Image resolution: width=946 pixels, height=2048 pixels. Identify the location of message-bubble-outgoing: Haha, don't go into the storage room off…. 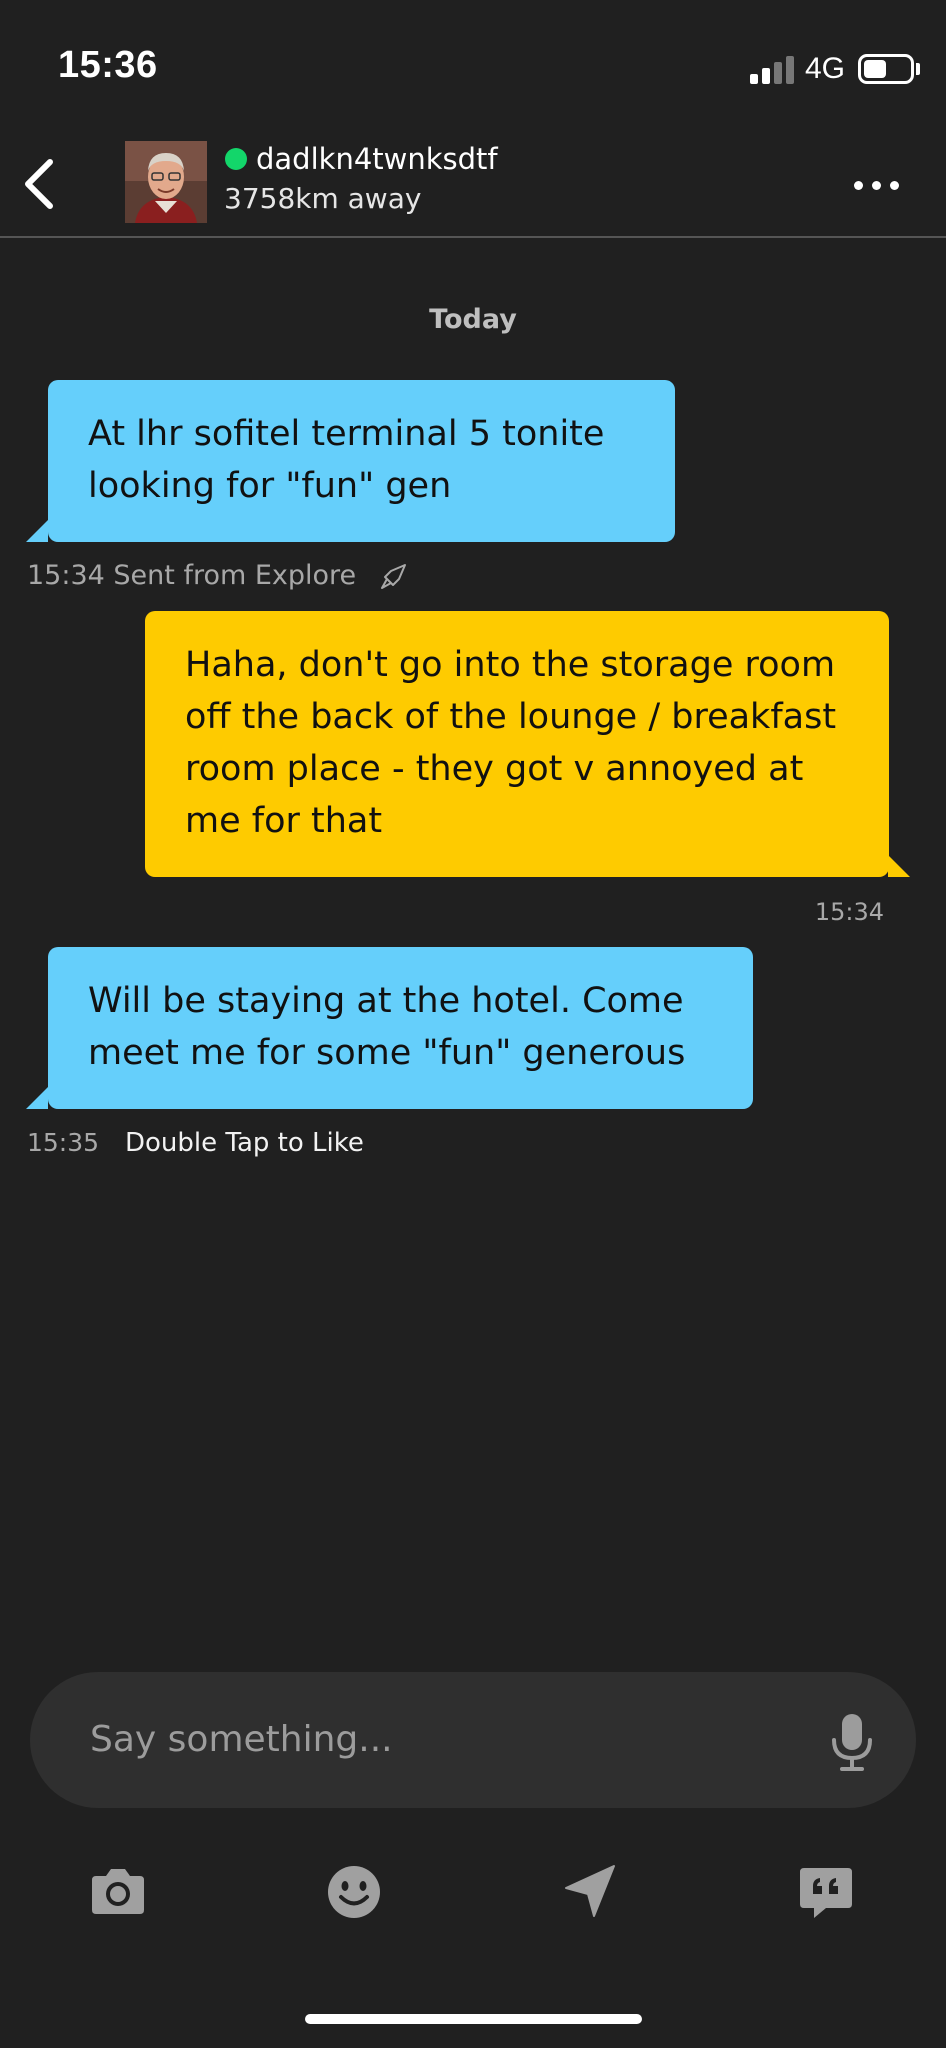
(517, 744).